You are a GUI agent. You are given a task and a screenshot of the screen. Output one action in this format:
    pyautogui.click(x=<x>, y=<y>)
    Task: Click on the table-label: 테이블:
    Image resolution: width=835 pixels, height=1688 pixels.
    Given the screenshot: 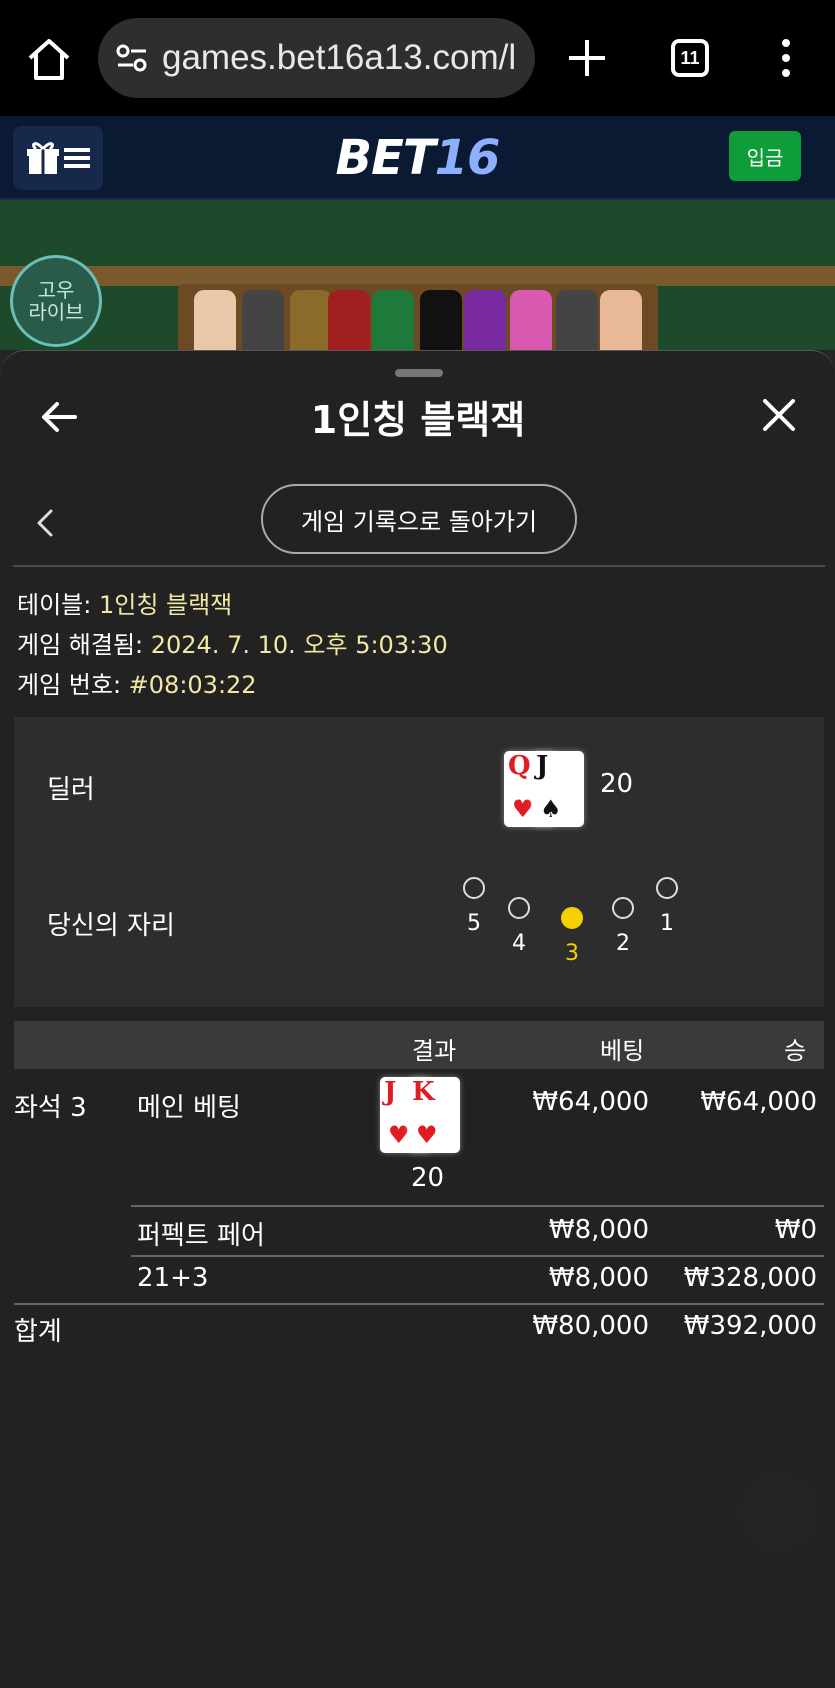 What is the action you would take?
    pyautogui.click(x=58, y=605)
    